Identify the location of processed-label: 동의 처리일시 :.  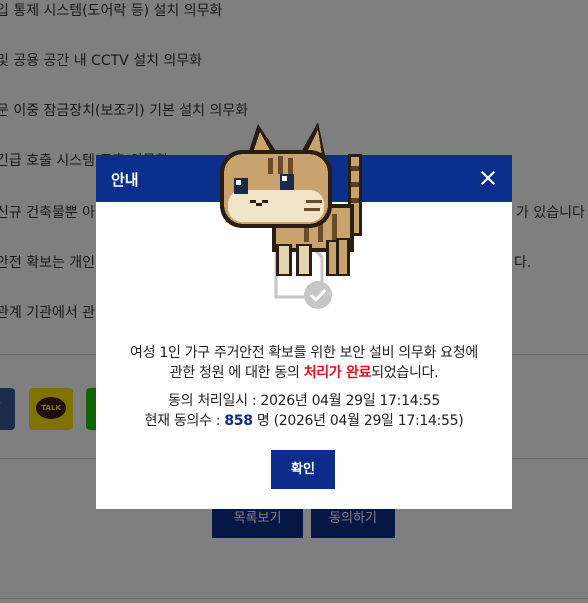
(214, 401).